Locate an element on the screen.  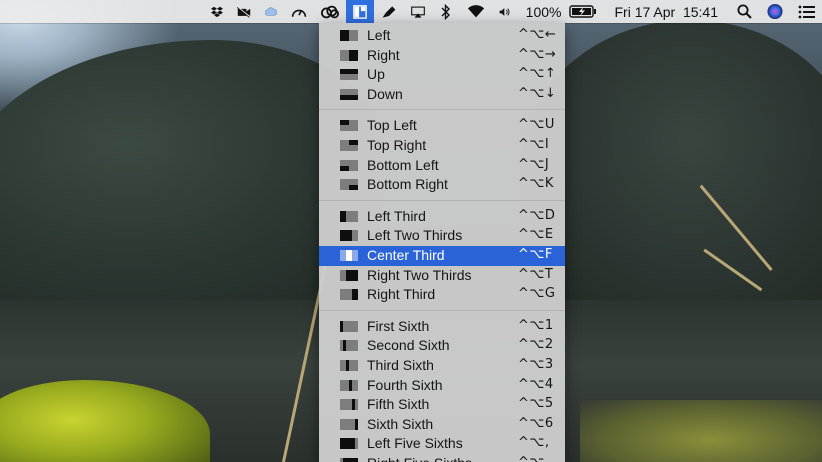
five-sixths-left-icon is located at coordinates (349, 444).